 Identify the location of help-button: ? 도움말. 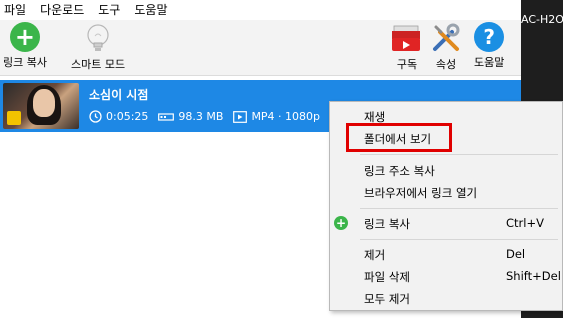
(489, 46).